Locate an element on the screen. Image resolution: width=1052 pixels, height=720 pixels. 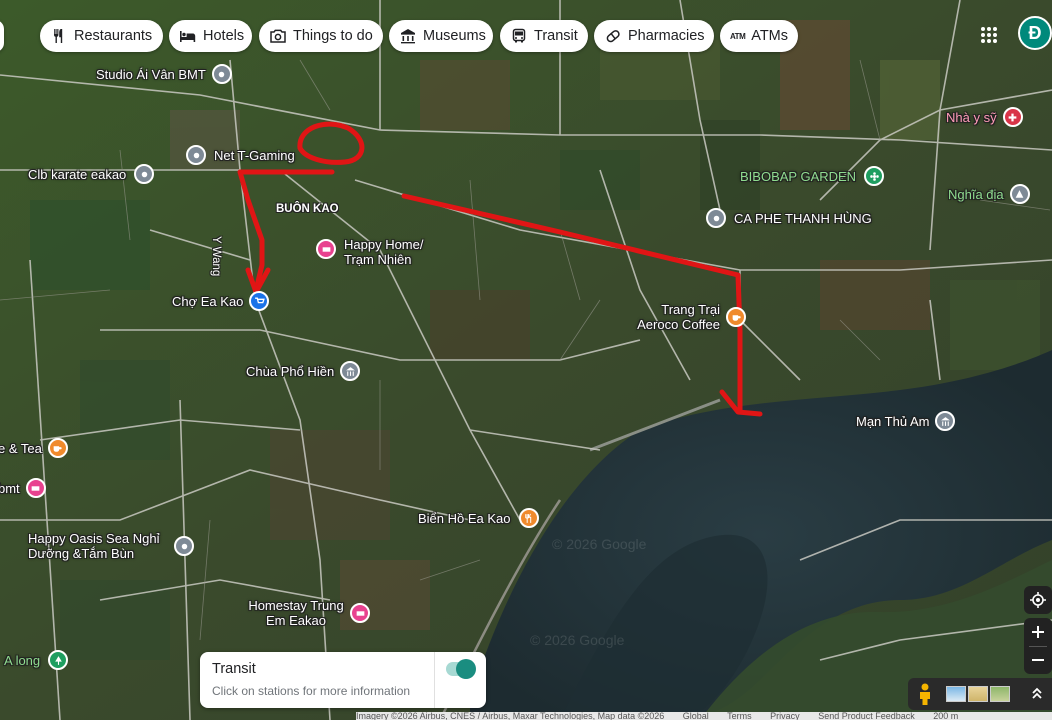
chip-label: Restaurants is located at coordinates (113, 36).